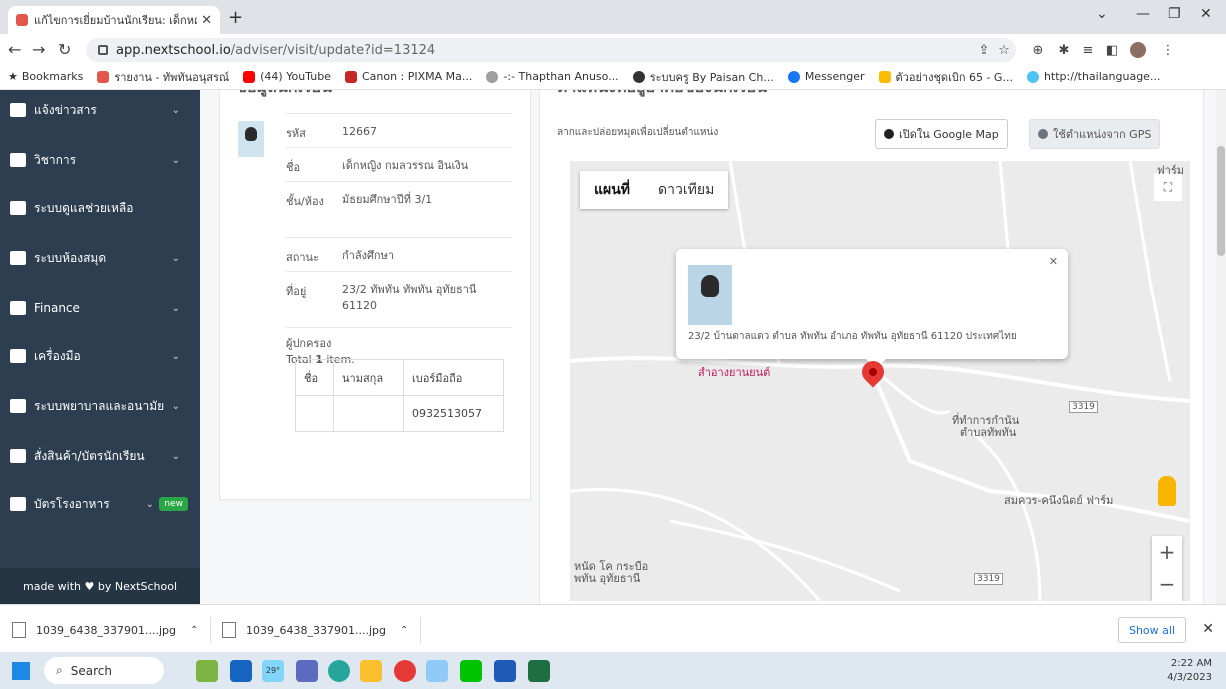 The width and height of the screenshot is (1226, 689). I want to click on sidebar-item-tools: เครื่องมือ ⌄, so click(100, 356).